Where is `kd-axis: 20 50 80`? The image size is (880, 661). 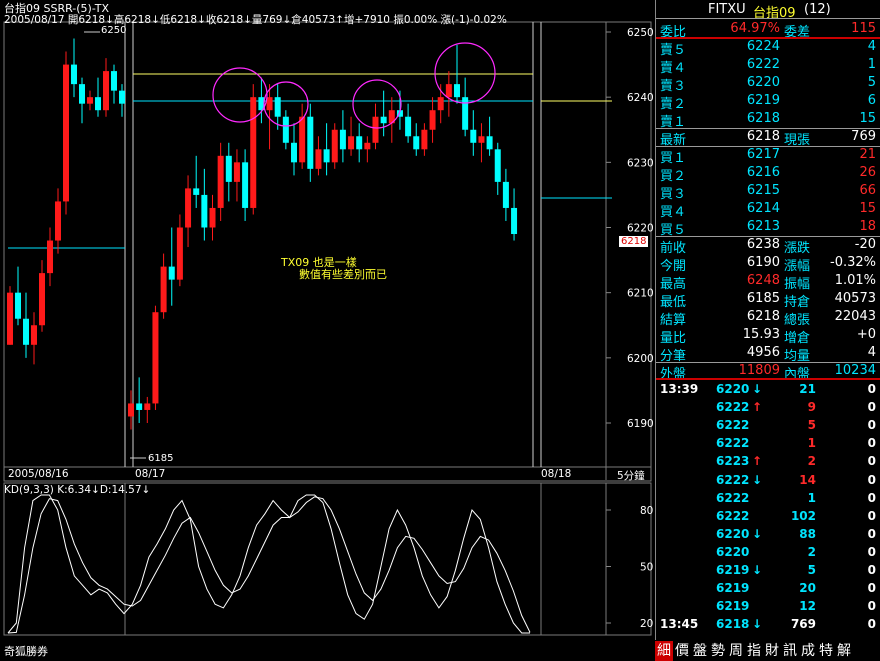
kd-axis: 20 50 80 is located at coordinates (629, 567).